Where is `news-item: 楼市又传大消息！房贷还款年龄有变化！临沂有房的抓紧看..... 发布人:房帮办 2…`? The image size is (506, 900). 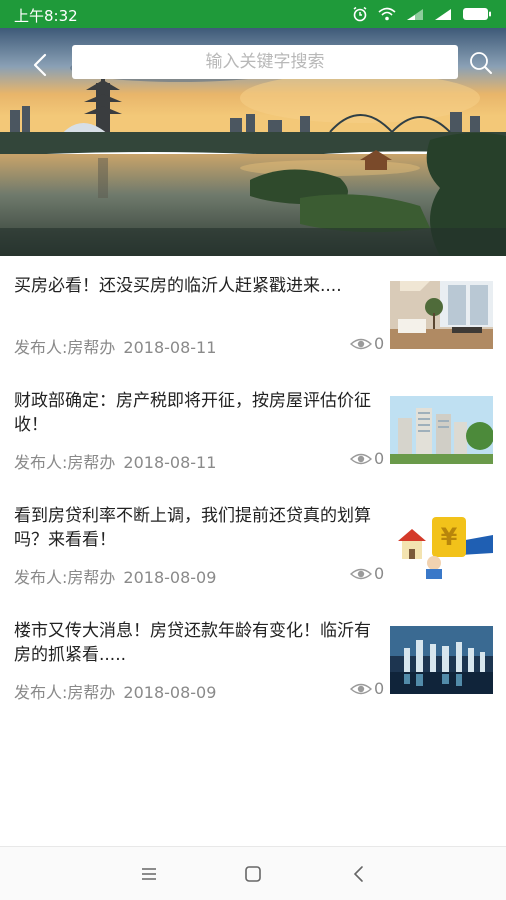 news-item: 楼市又传大消息！房贷还款年龄有变化！临沂有房的抓紧看..... 发布人:房帮办 2… is located at coordinates (253, 658).